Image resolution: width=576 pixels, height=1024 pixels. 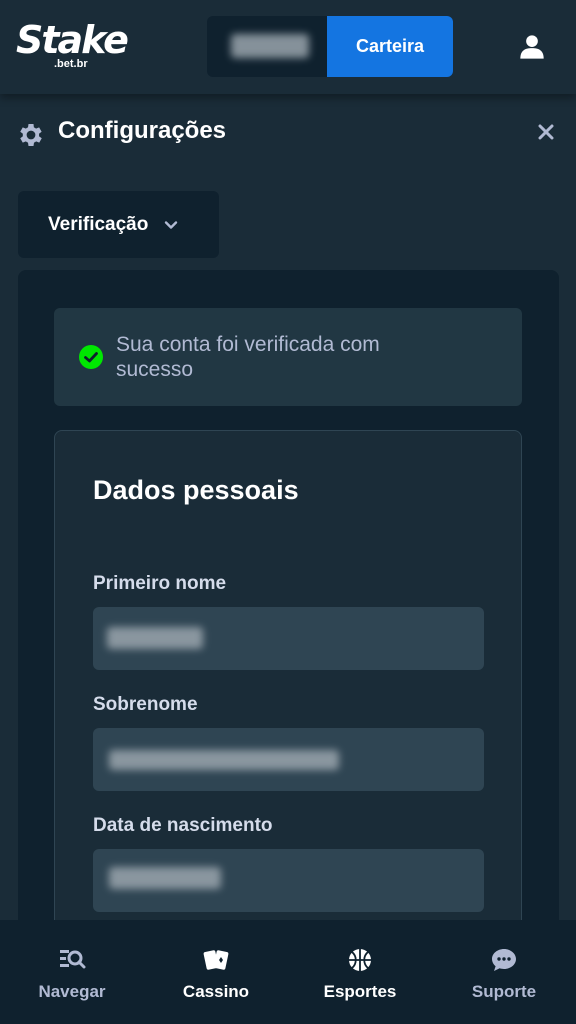 What do you see at coordinates (288, 638) in the screenshot?
I see `first-name-input` at bounding box center [288, 638].